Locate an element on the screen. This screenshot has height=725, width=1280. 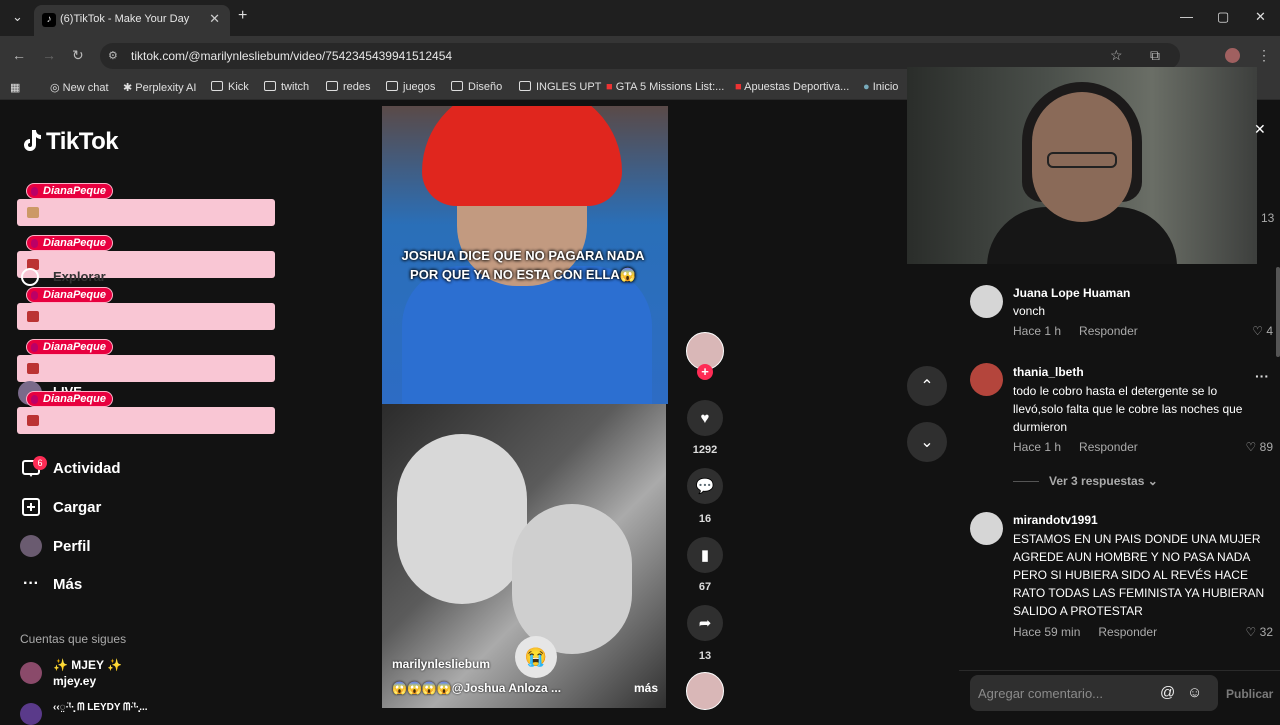
sidebar-explore-partial: Explorar is located at coordinates (79, 276).